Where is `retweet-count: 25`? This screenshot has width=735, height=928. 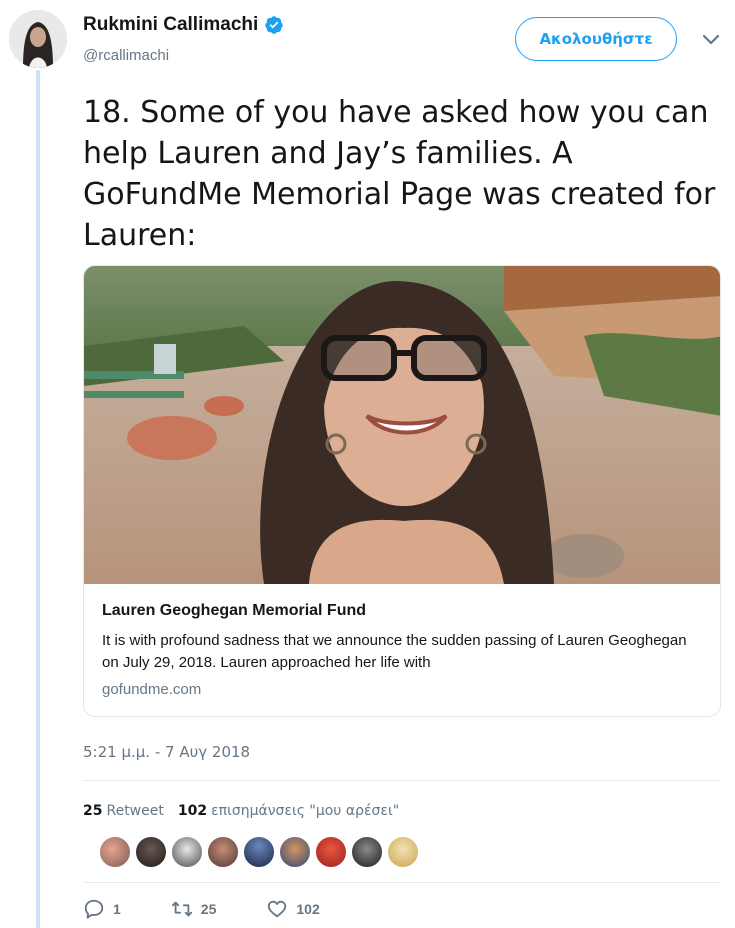 retweet-count: 25 is located at coordinates (208, 909).